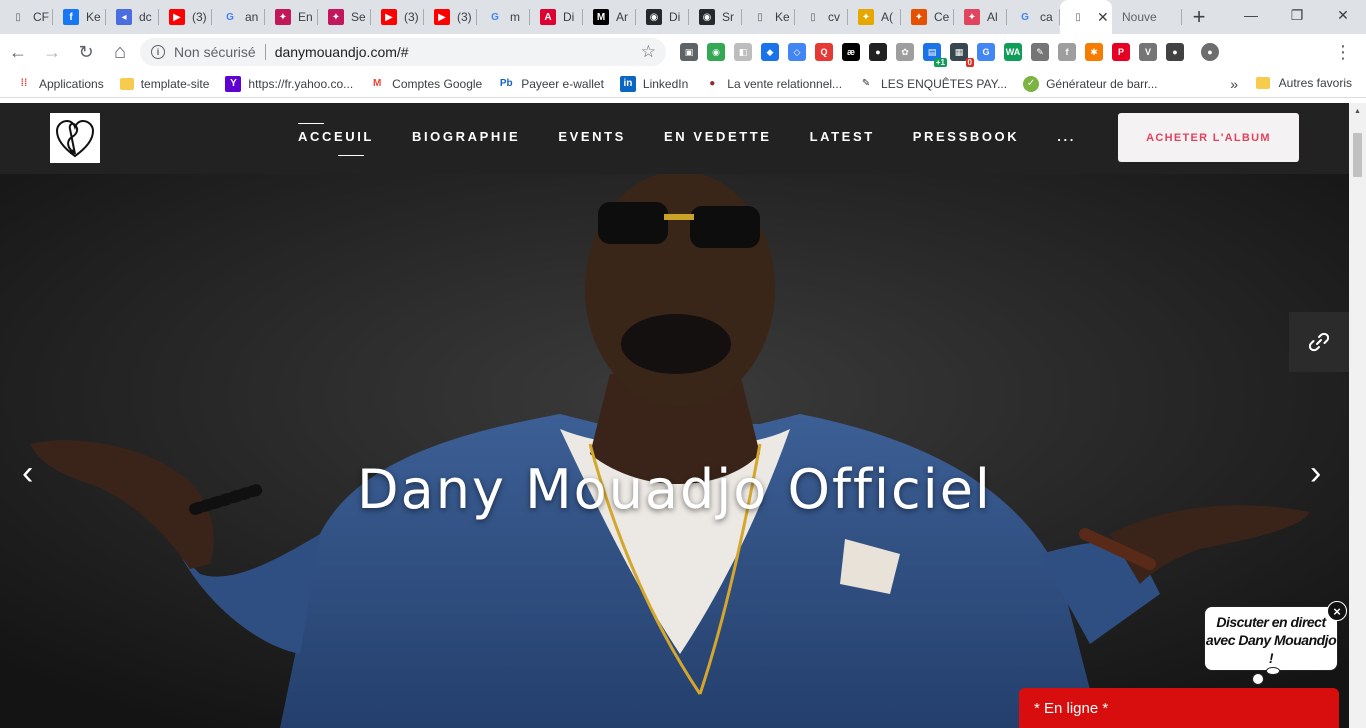 The height and width of the screenshot is (728, 1366). Describe the element at coordinates (24, 83) in the screenshot. I see `apps-grid-icon: ⁞⁞` at that location.